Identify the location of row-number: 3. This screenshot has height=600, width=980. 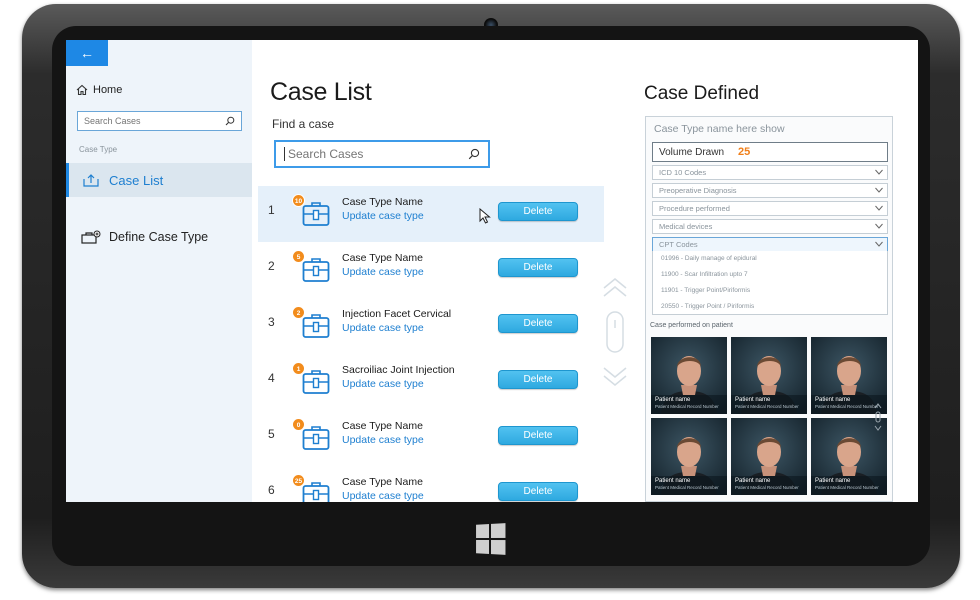
(271, 322).